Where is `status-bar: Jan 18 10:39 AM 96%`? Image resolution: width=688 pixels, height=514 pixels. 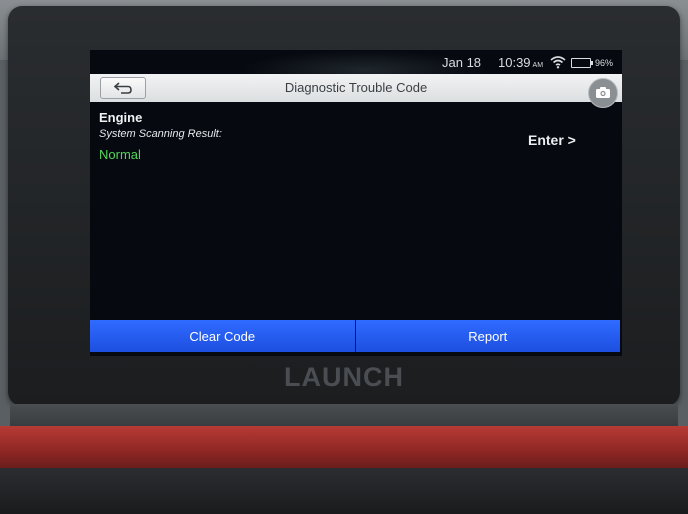
status-bar: Jan 18 10:39 AM 96% is located at coordinates (356, 62).